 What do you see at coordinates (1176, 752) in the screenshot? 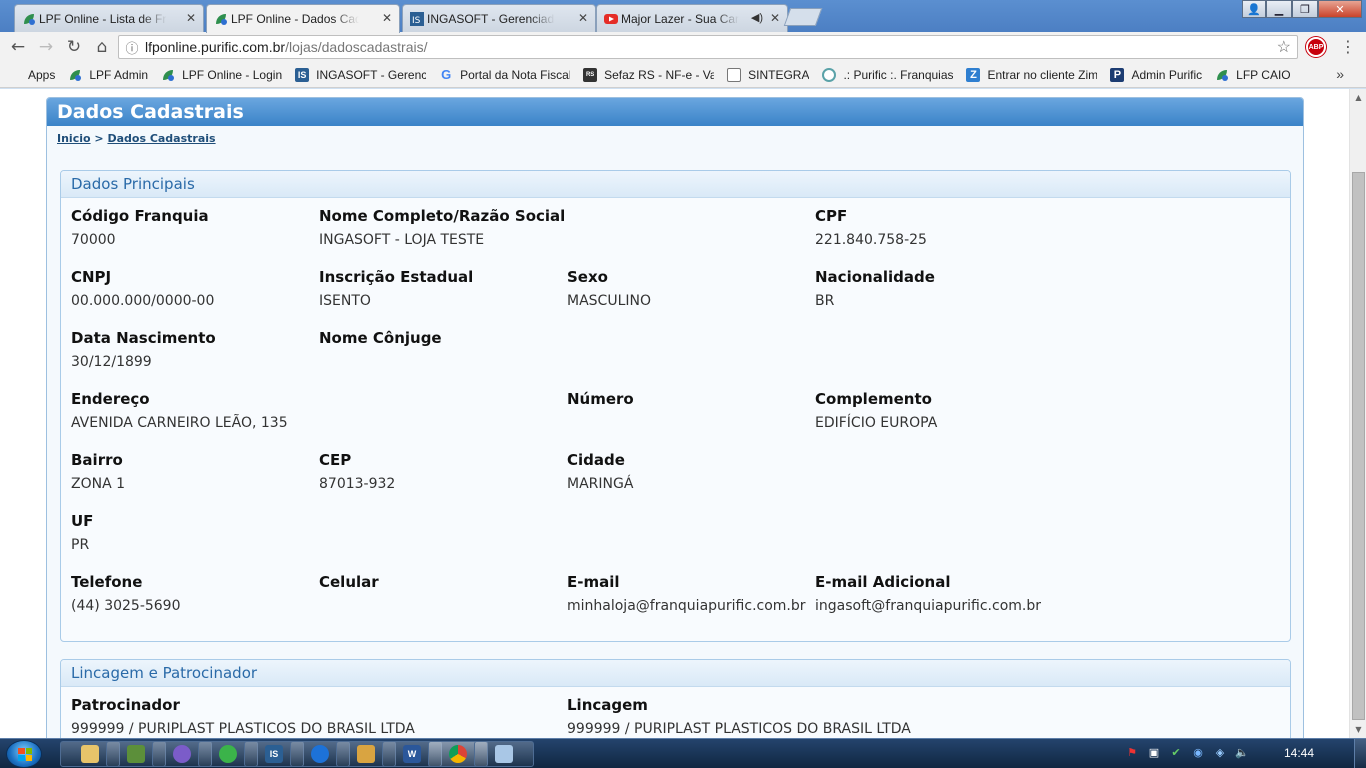
I see `sync-check-icon: ✔` at bounding box center [1176, 752].